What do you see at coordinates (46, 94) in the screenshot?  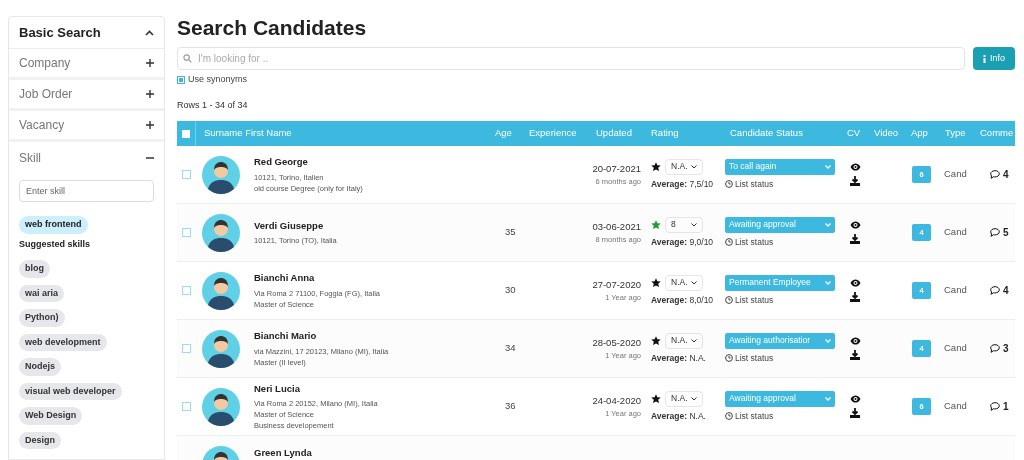 I see `filter-section-label: Job Order` at bounding box center [46, 94].